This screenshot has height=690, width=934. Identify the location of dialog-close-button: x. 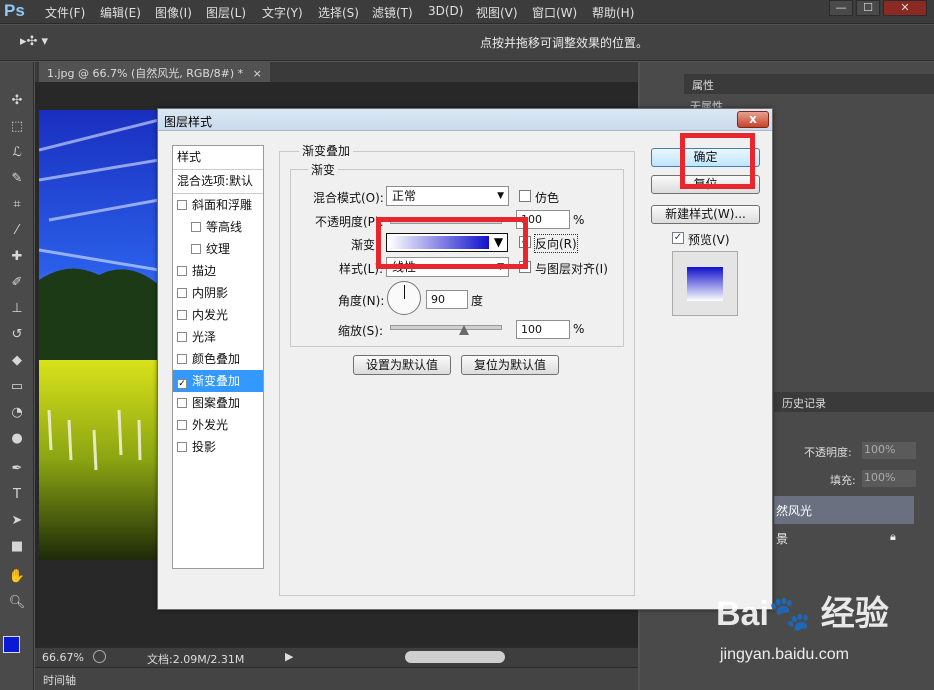
(753, 119).